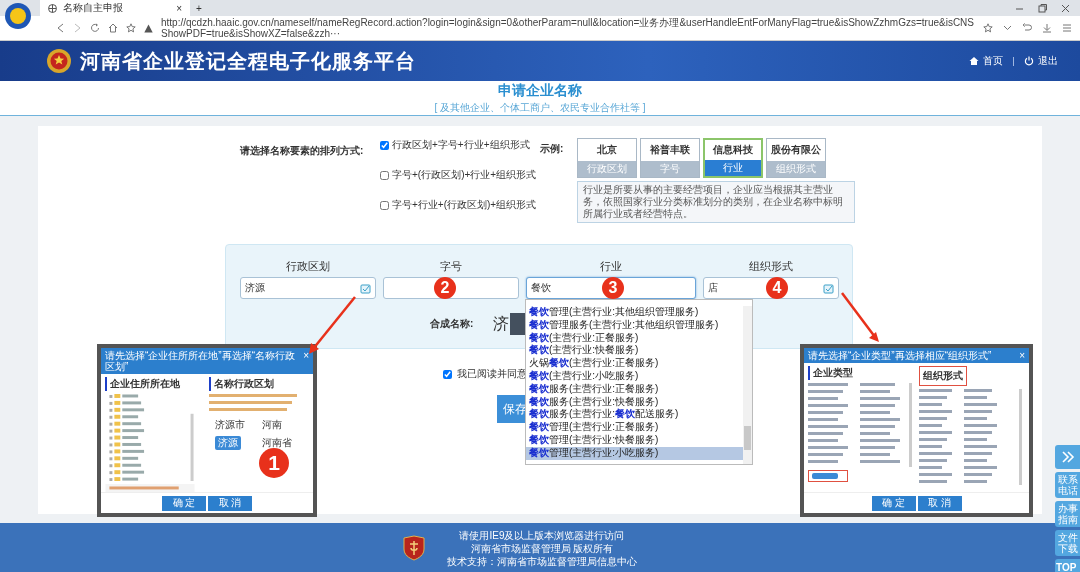 This screenshot has width=1080, height=572. I want to click on double-chevron-icon, so click(1067, 457).